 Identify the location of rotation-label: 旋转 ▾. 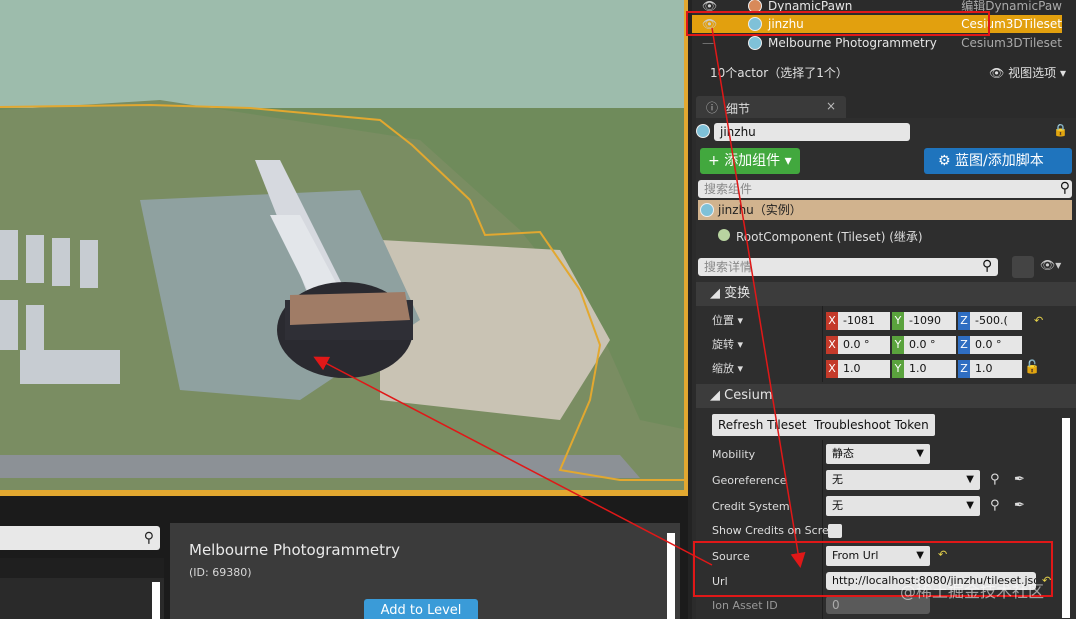
(727, 344).